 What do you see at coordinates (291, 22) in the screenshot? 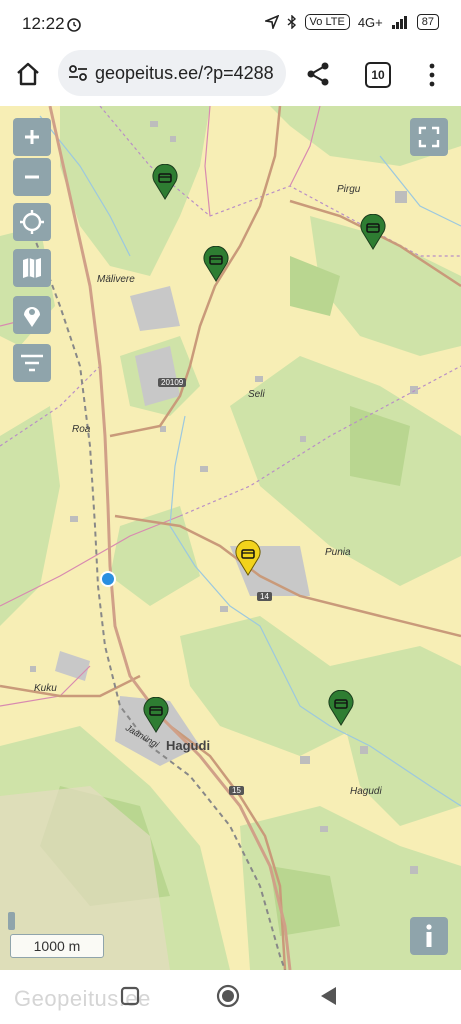
I see `bluetooth-icon` at bounding box center [291, 22].